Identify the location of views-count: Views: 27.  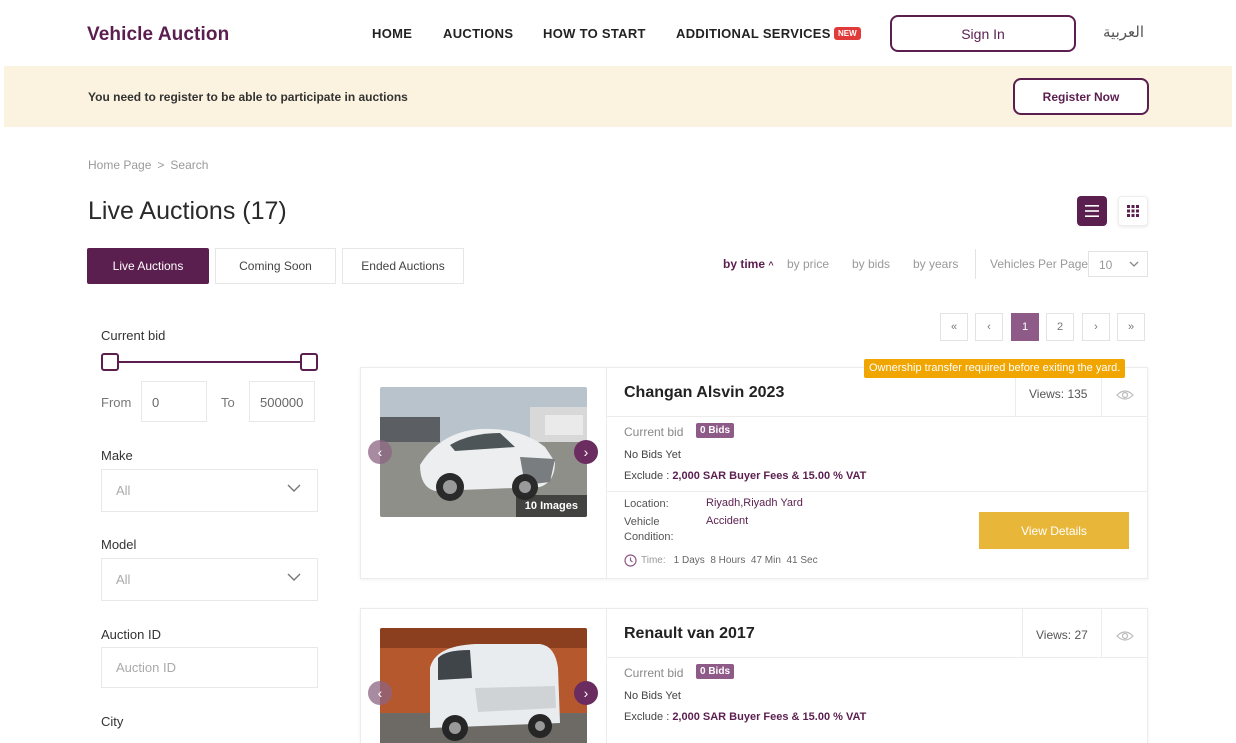
(1062, 635).